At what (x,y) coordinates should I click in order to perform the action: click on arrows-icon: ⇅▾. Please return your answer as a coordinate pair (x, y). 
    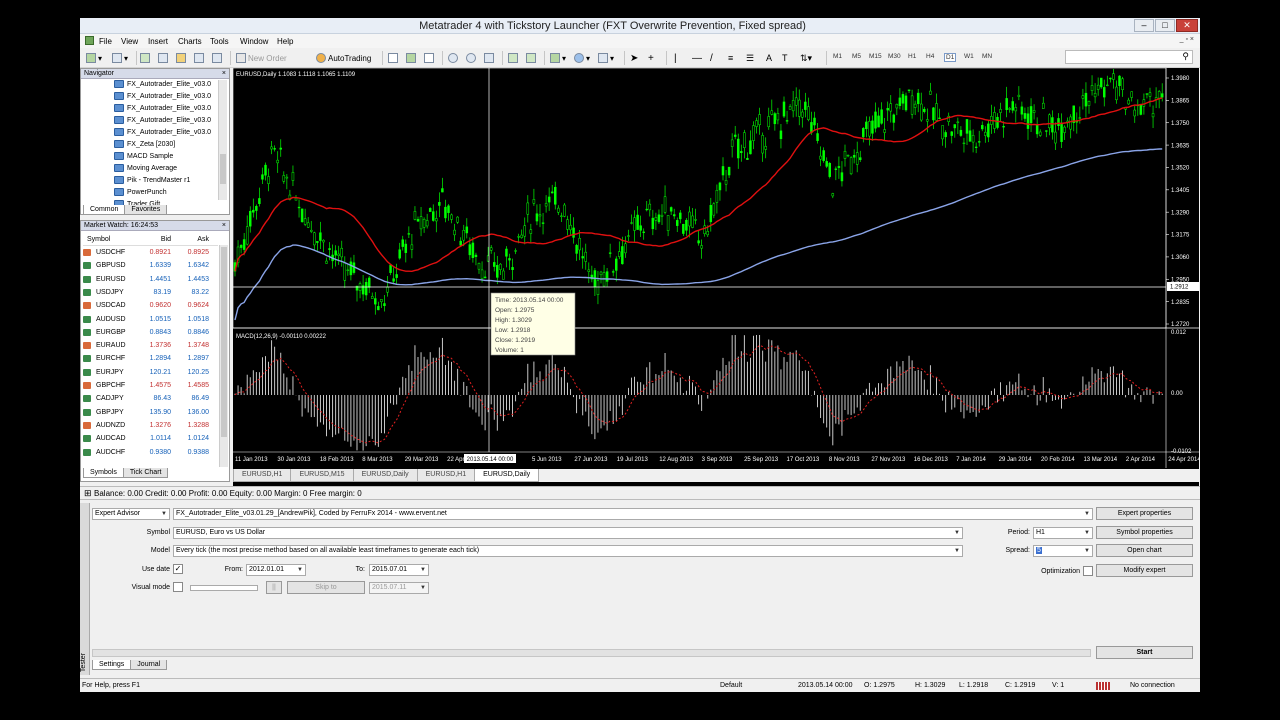
    Looking at the image, I should click on (806, 58).